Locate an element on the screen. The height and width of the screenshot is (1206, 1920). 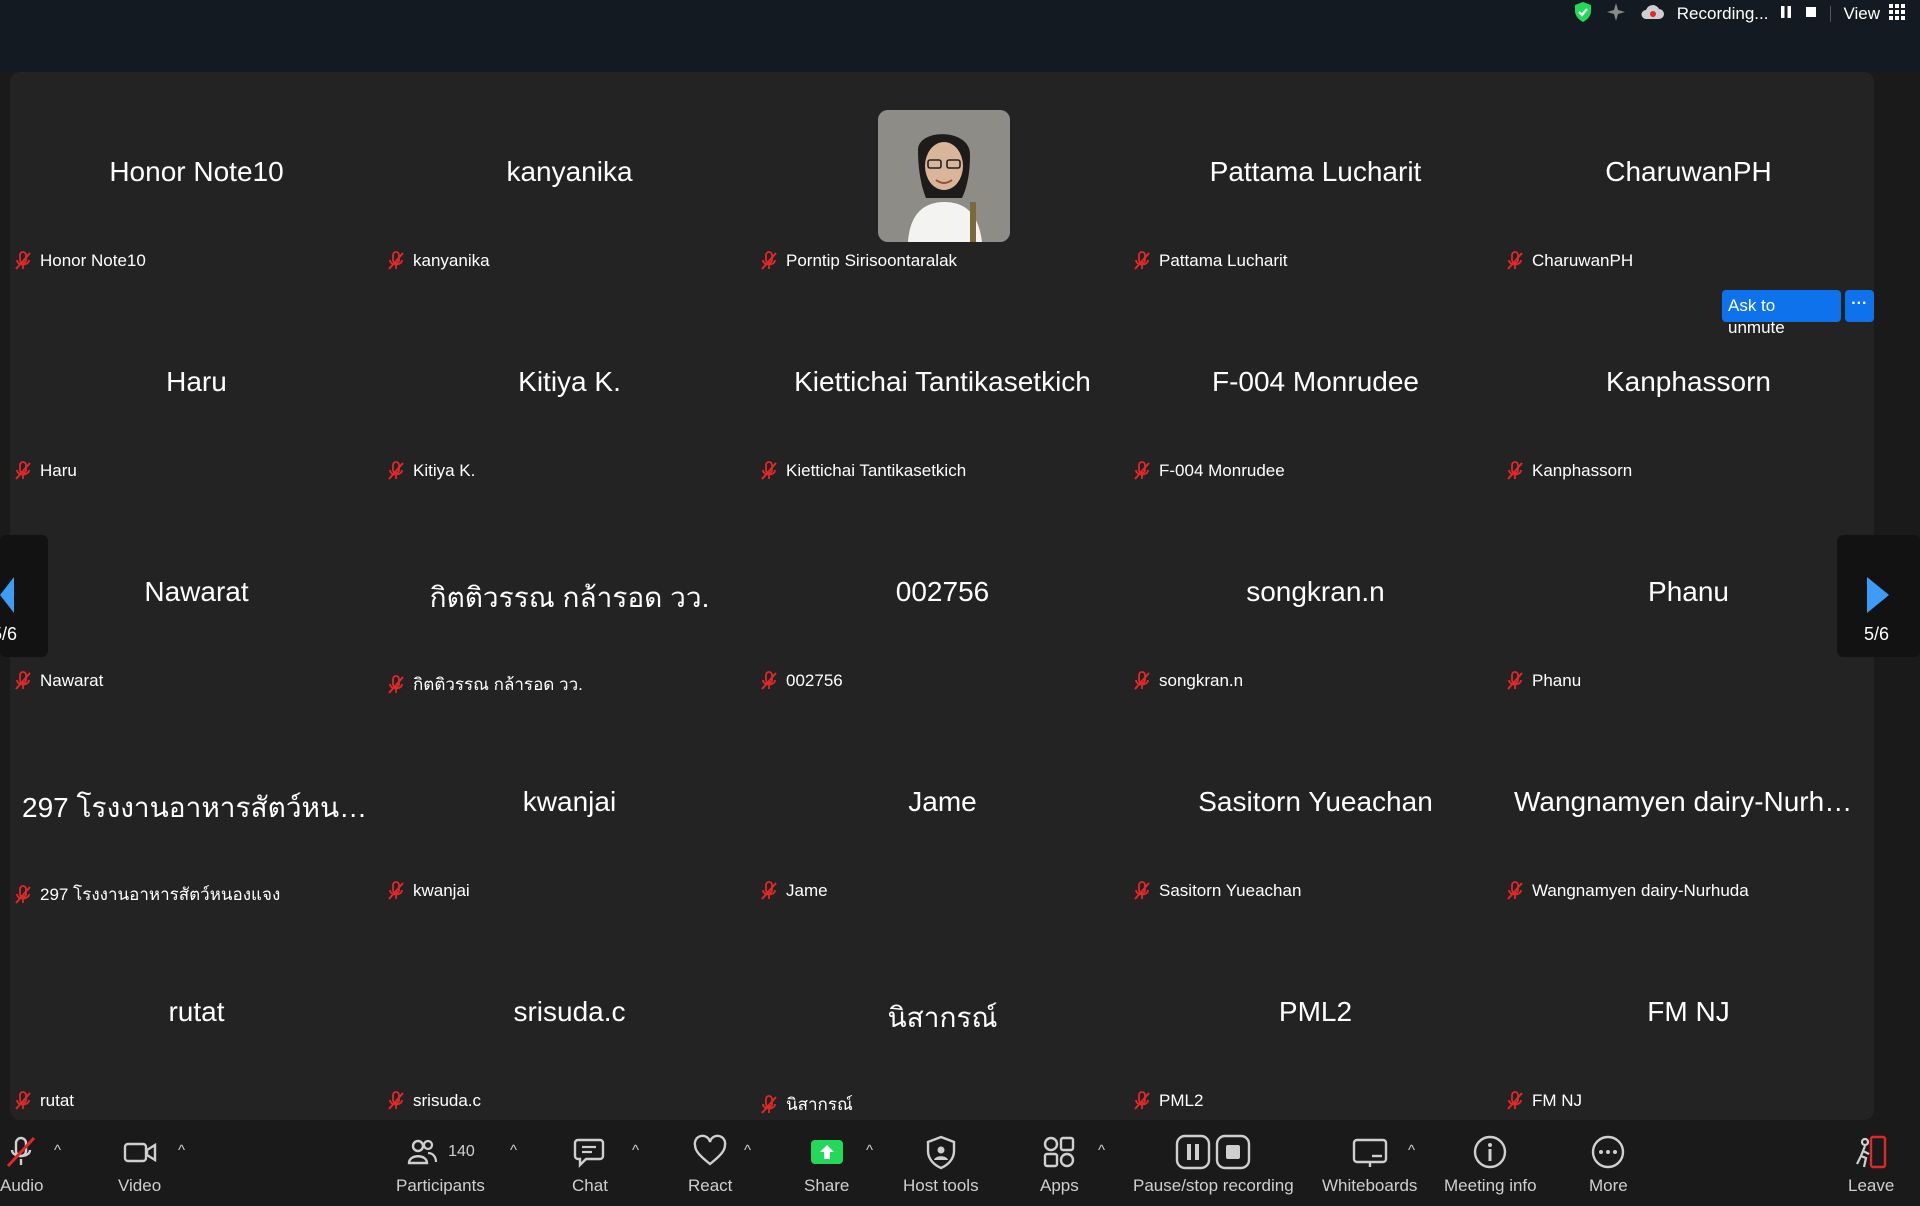
participant-tile: Porntip Sirisoontaralak is located at coordinates (942, 177).